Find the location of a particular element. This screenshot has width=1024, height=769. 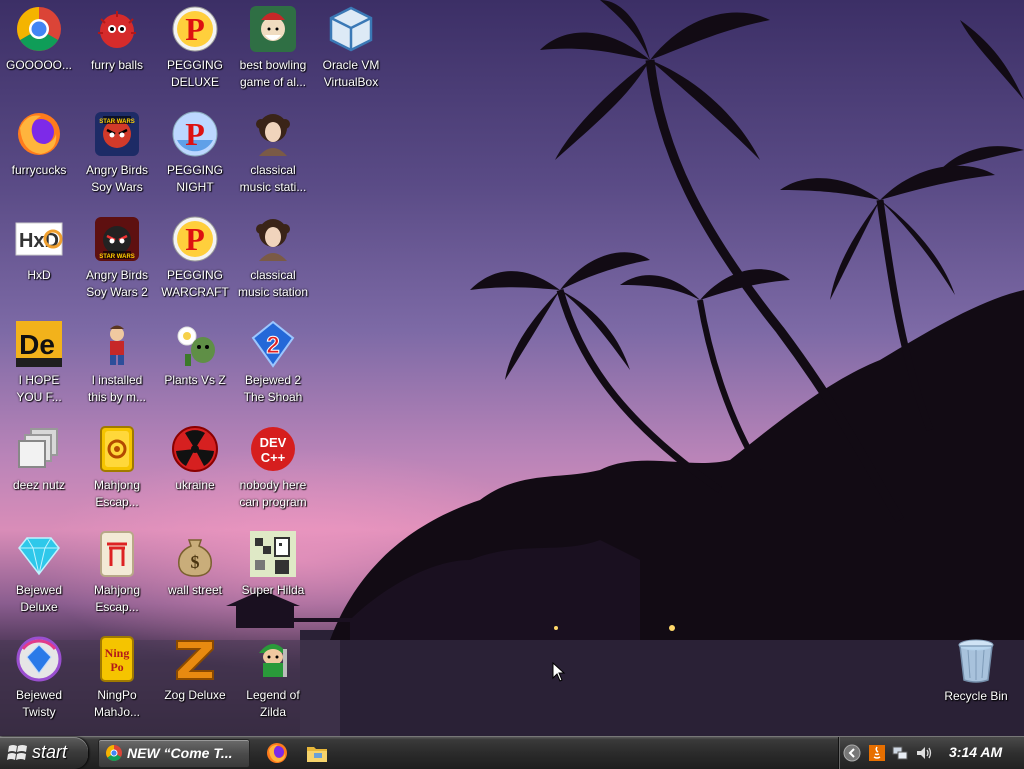

desktop-icon-firefox: furrycucks is located at coordinates (39, 155).